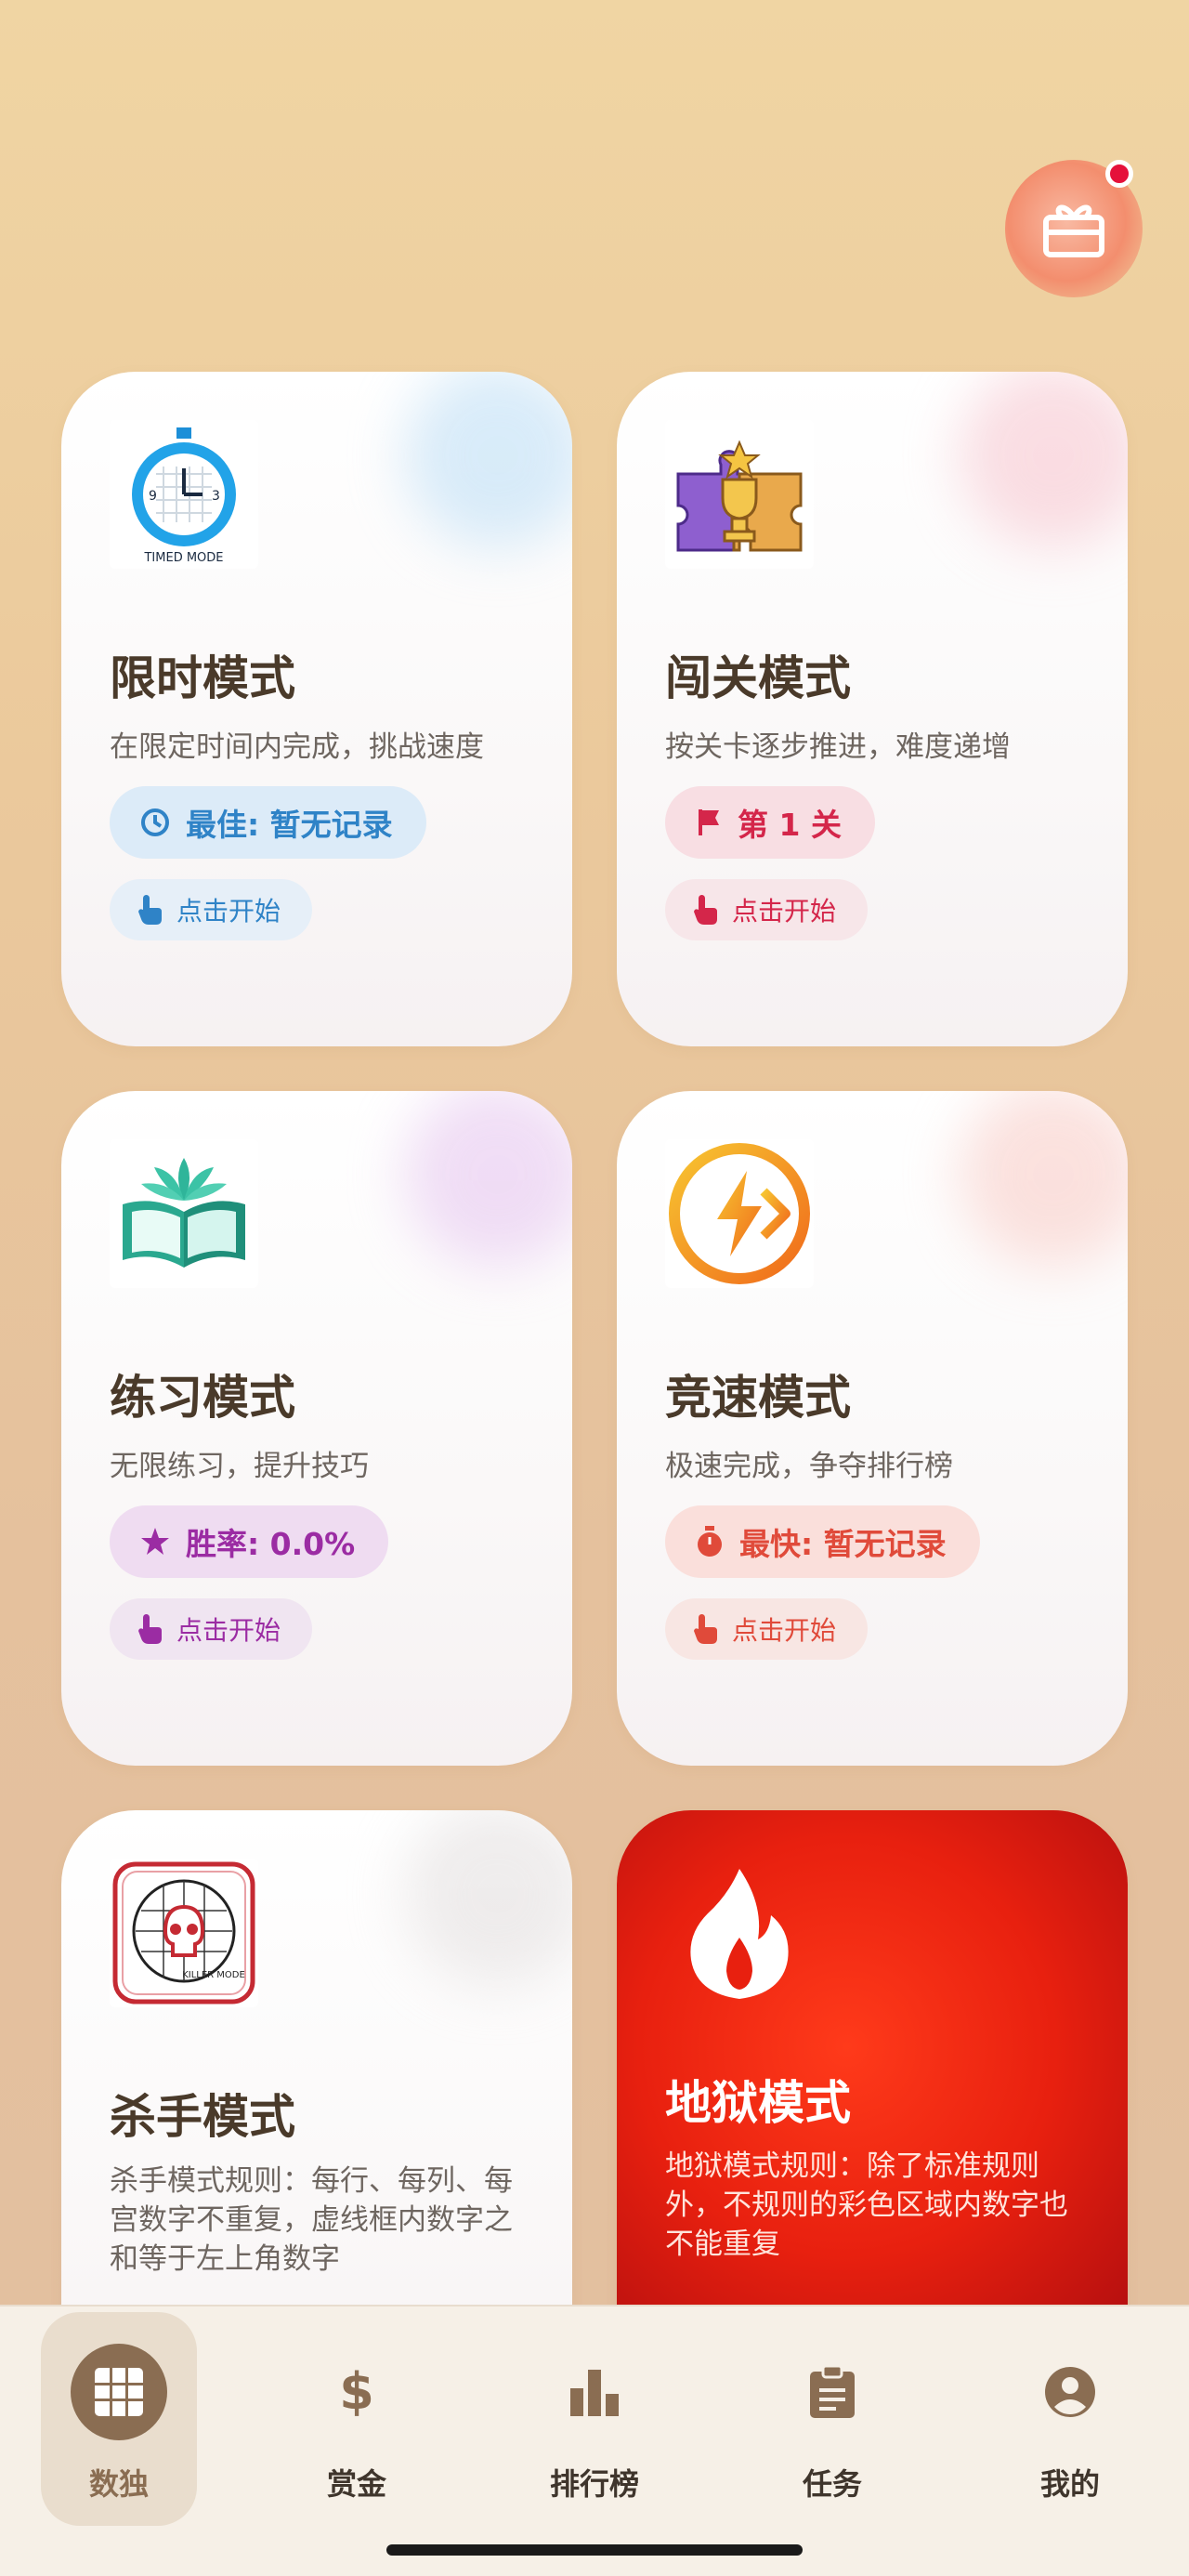 Image resolution: width=1189 pixels, height=2576 pixels. What do you see at coordinates (594, 2392) in the screenshot?
I see `bar-chart-icon` at bounding box center [594, 2392].